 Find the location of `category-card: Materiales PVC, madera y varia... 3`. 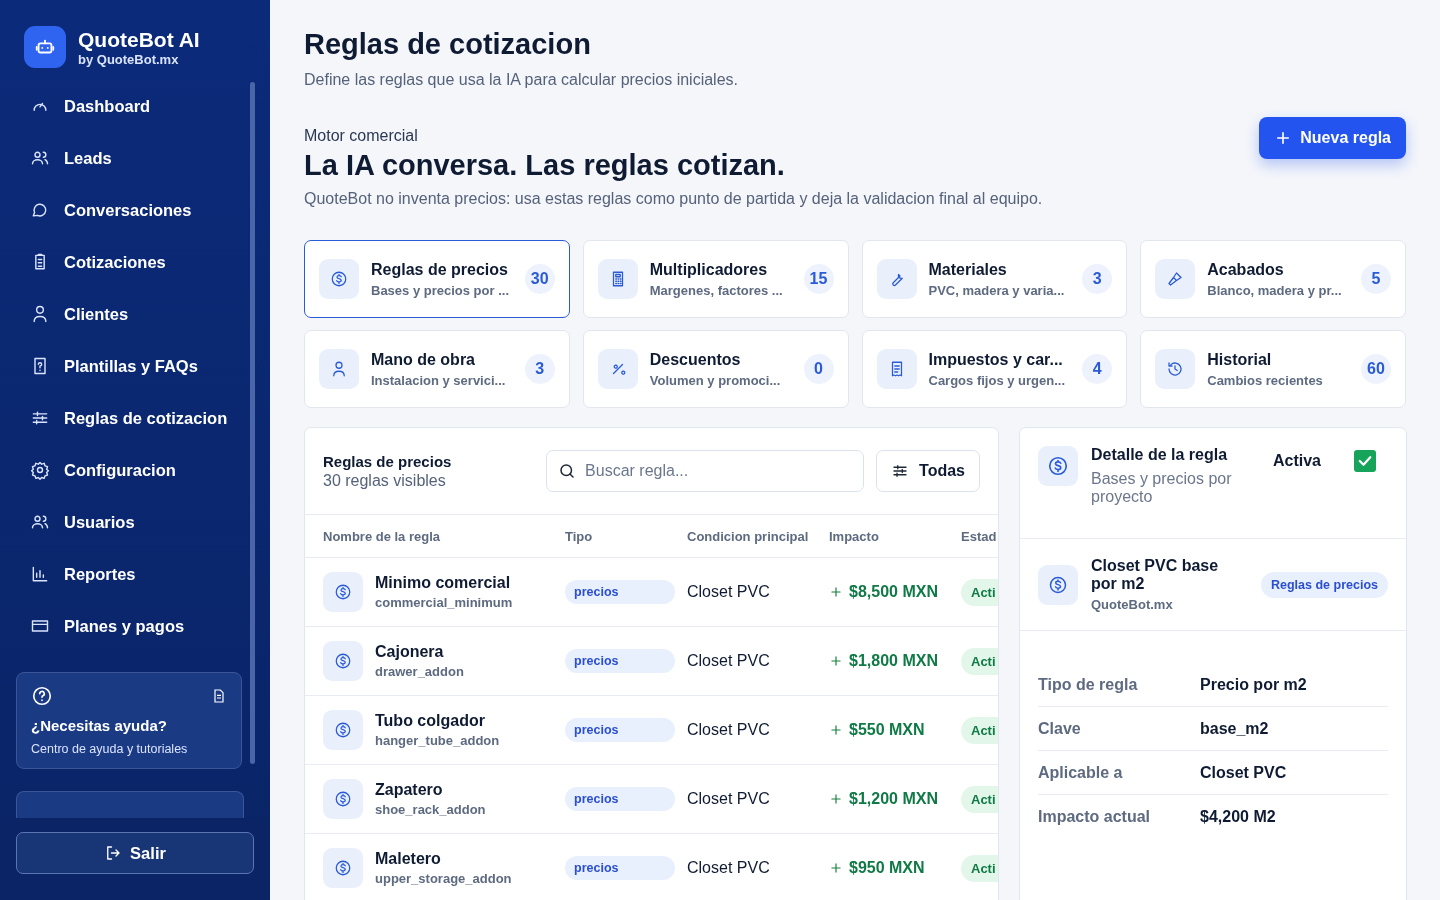

category-card: Materiales PVC, madera y varia... 3 is located at coordinates (994, 279).